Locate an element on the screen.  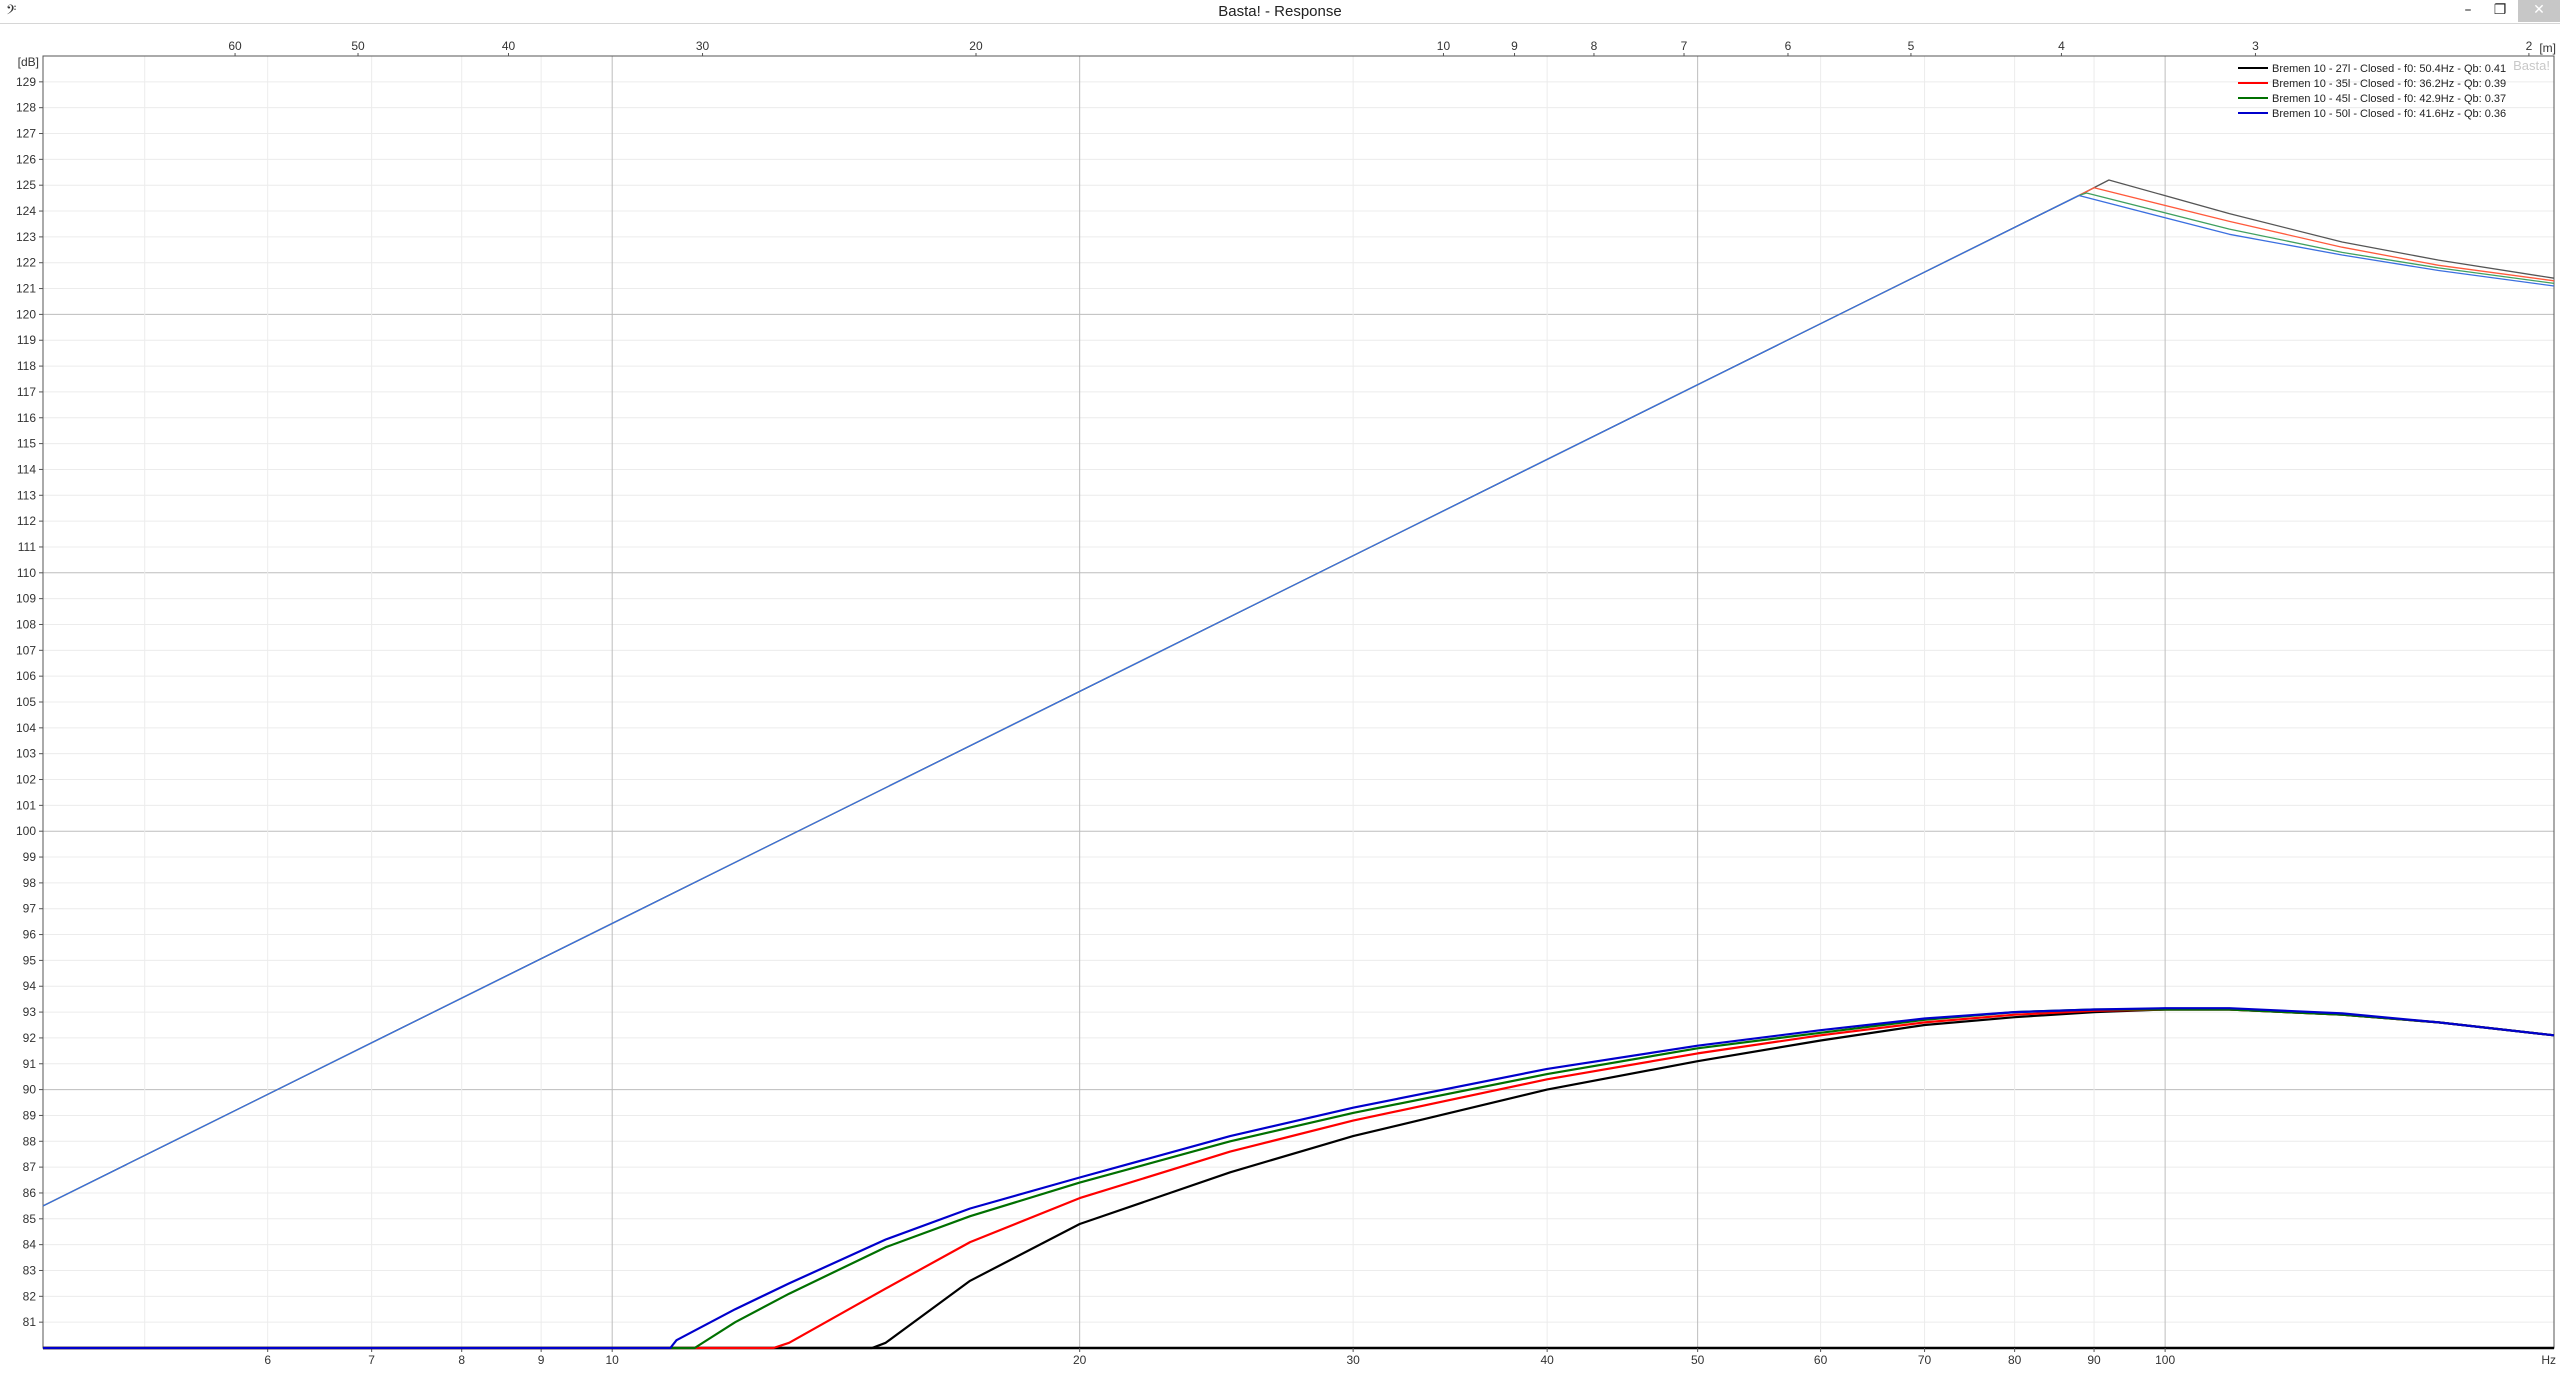
y-tick-label: 82 is located at coordinates (30, 1296).